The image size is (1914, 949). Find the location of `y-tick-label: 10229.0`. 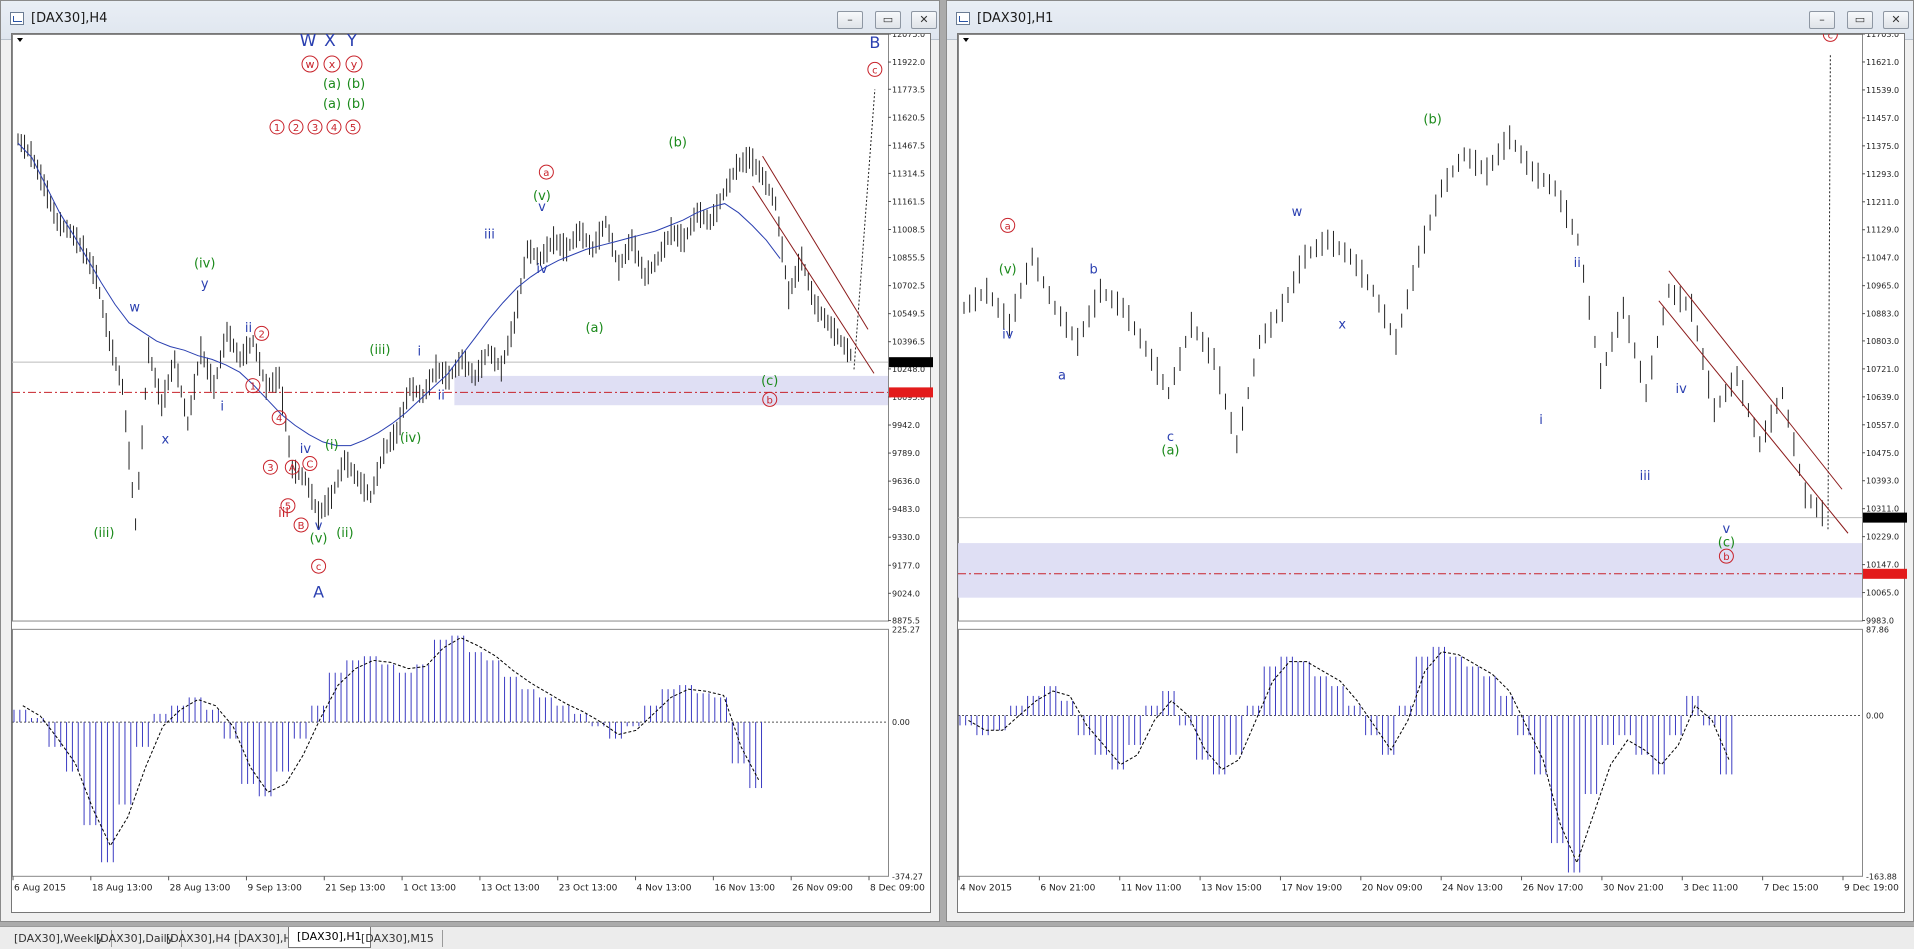

y-tick-label: 10229.0 is located at coordinates (1882, 537).